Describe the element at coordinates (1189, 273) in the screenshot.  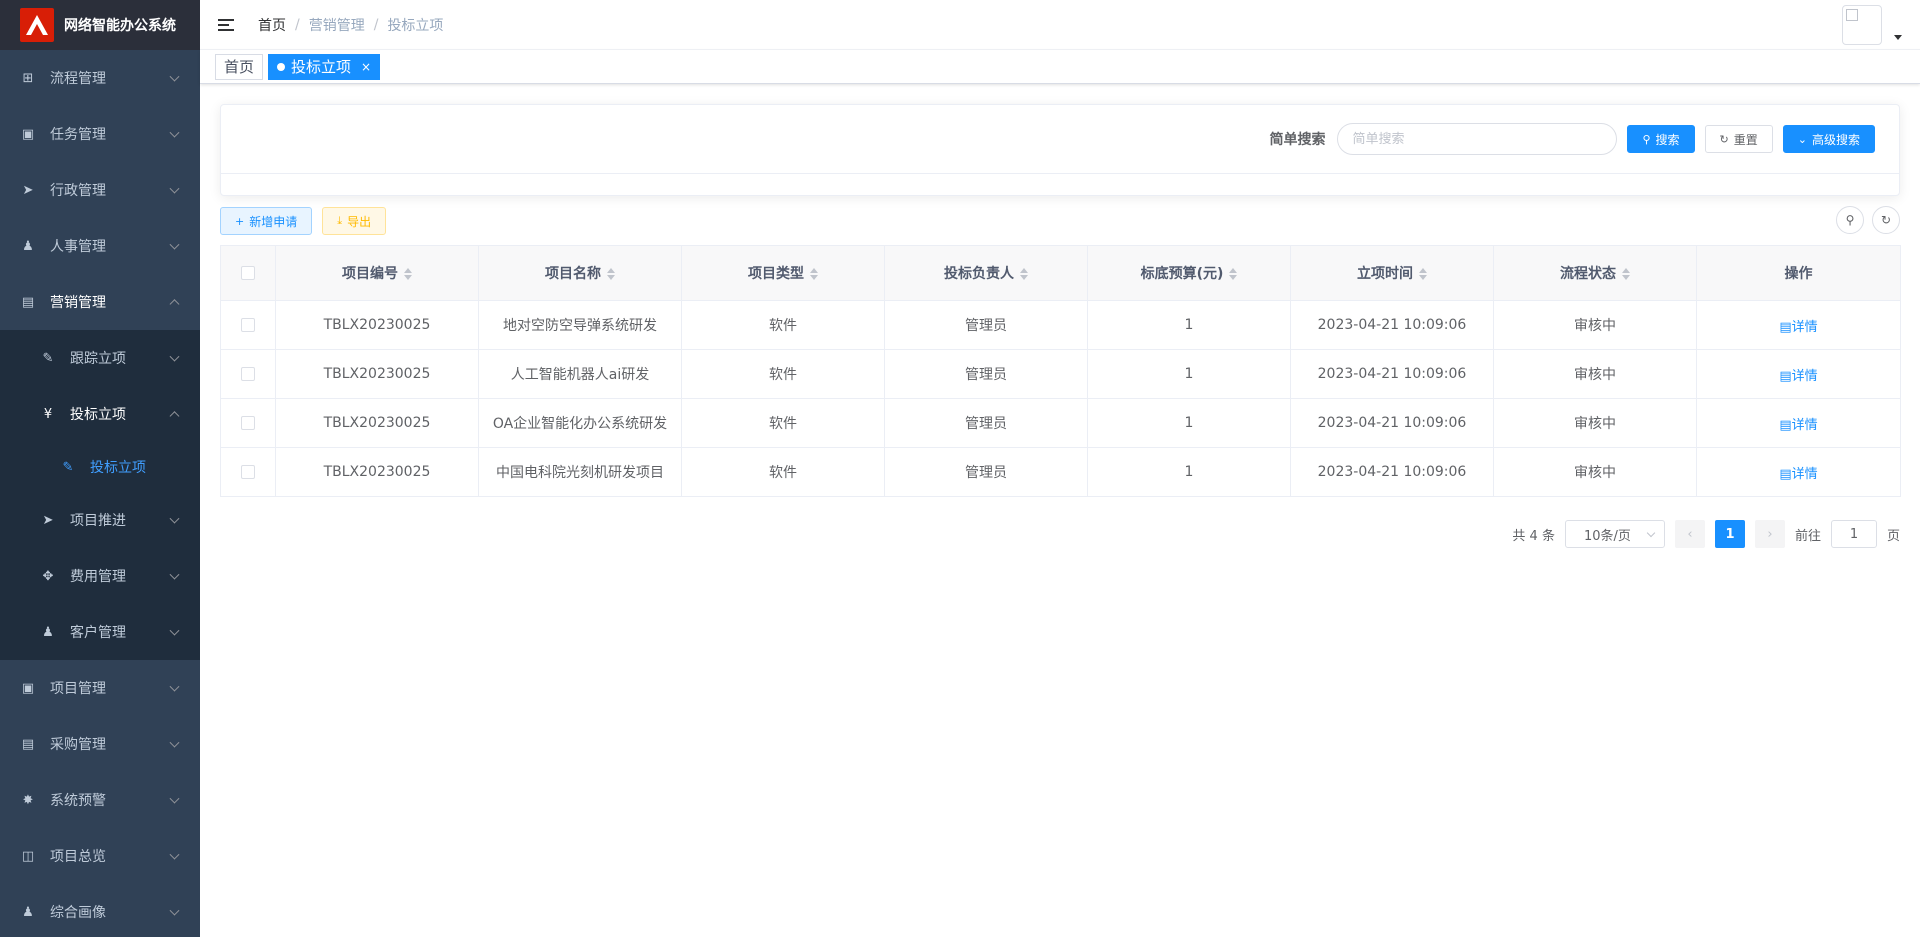
I see `column-header: 标底预算(元)` at that location.